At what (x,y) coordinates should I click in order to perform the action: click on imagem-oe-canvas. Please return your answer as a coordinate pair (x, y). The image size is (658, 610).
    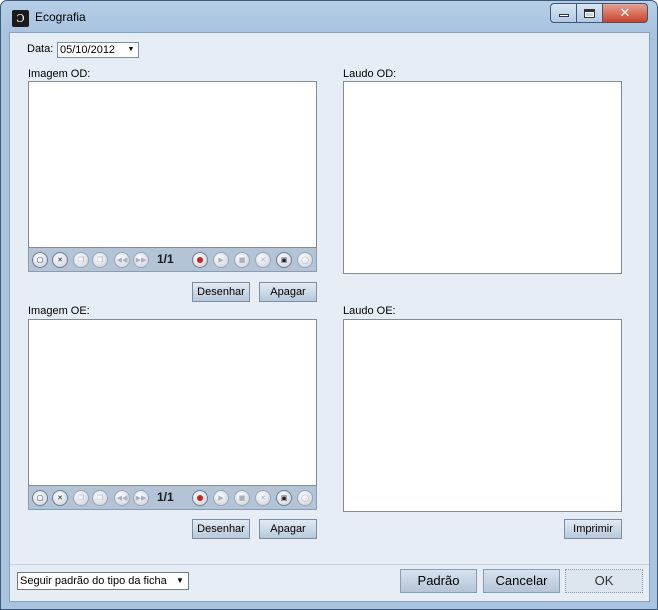
    Looking at the image, I should click on (172, 402).